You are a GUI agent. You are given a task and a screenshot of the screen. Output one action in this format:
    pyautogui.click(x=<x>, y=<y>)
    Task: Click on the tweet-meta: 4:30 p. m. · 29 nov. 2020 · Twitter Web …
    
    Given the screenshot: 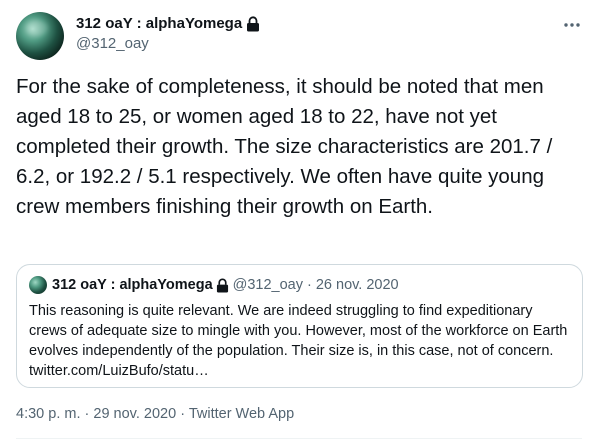 What is the action you would take?
    pyautogui.click(x=155, y=414)
    